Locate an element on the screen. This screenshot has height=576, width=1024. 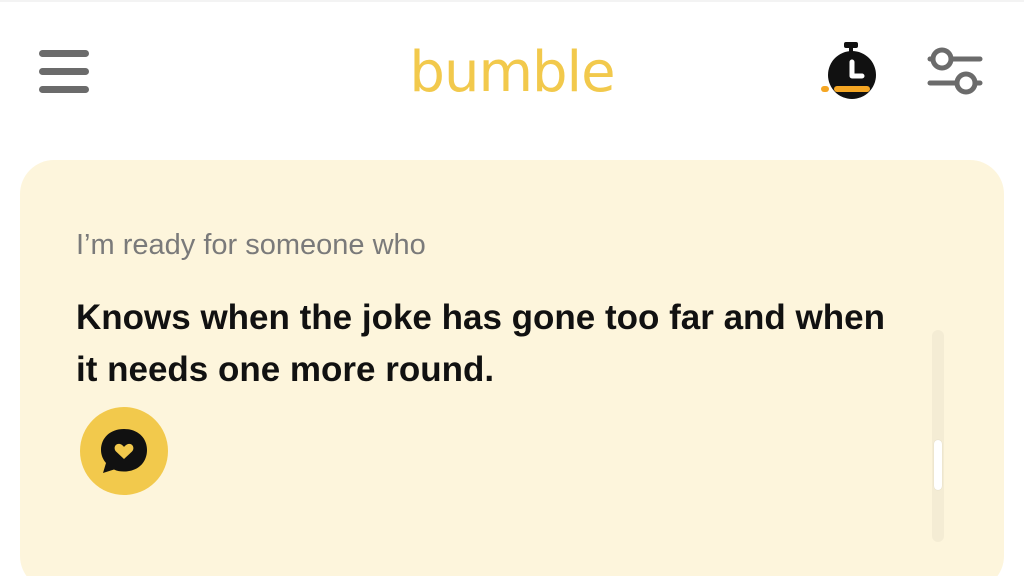
heart-speech-bubble-icon is located at coordinates (124, 451).